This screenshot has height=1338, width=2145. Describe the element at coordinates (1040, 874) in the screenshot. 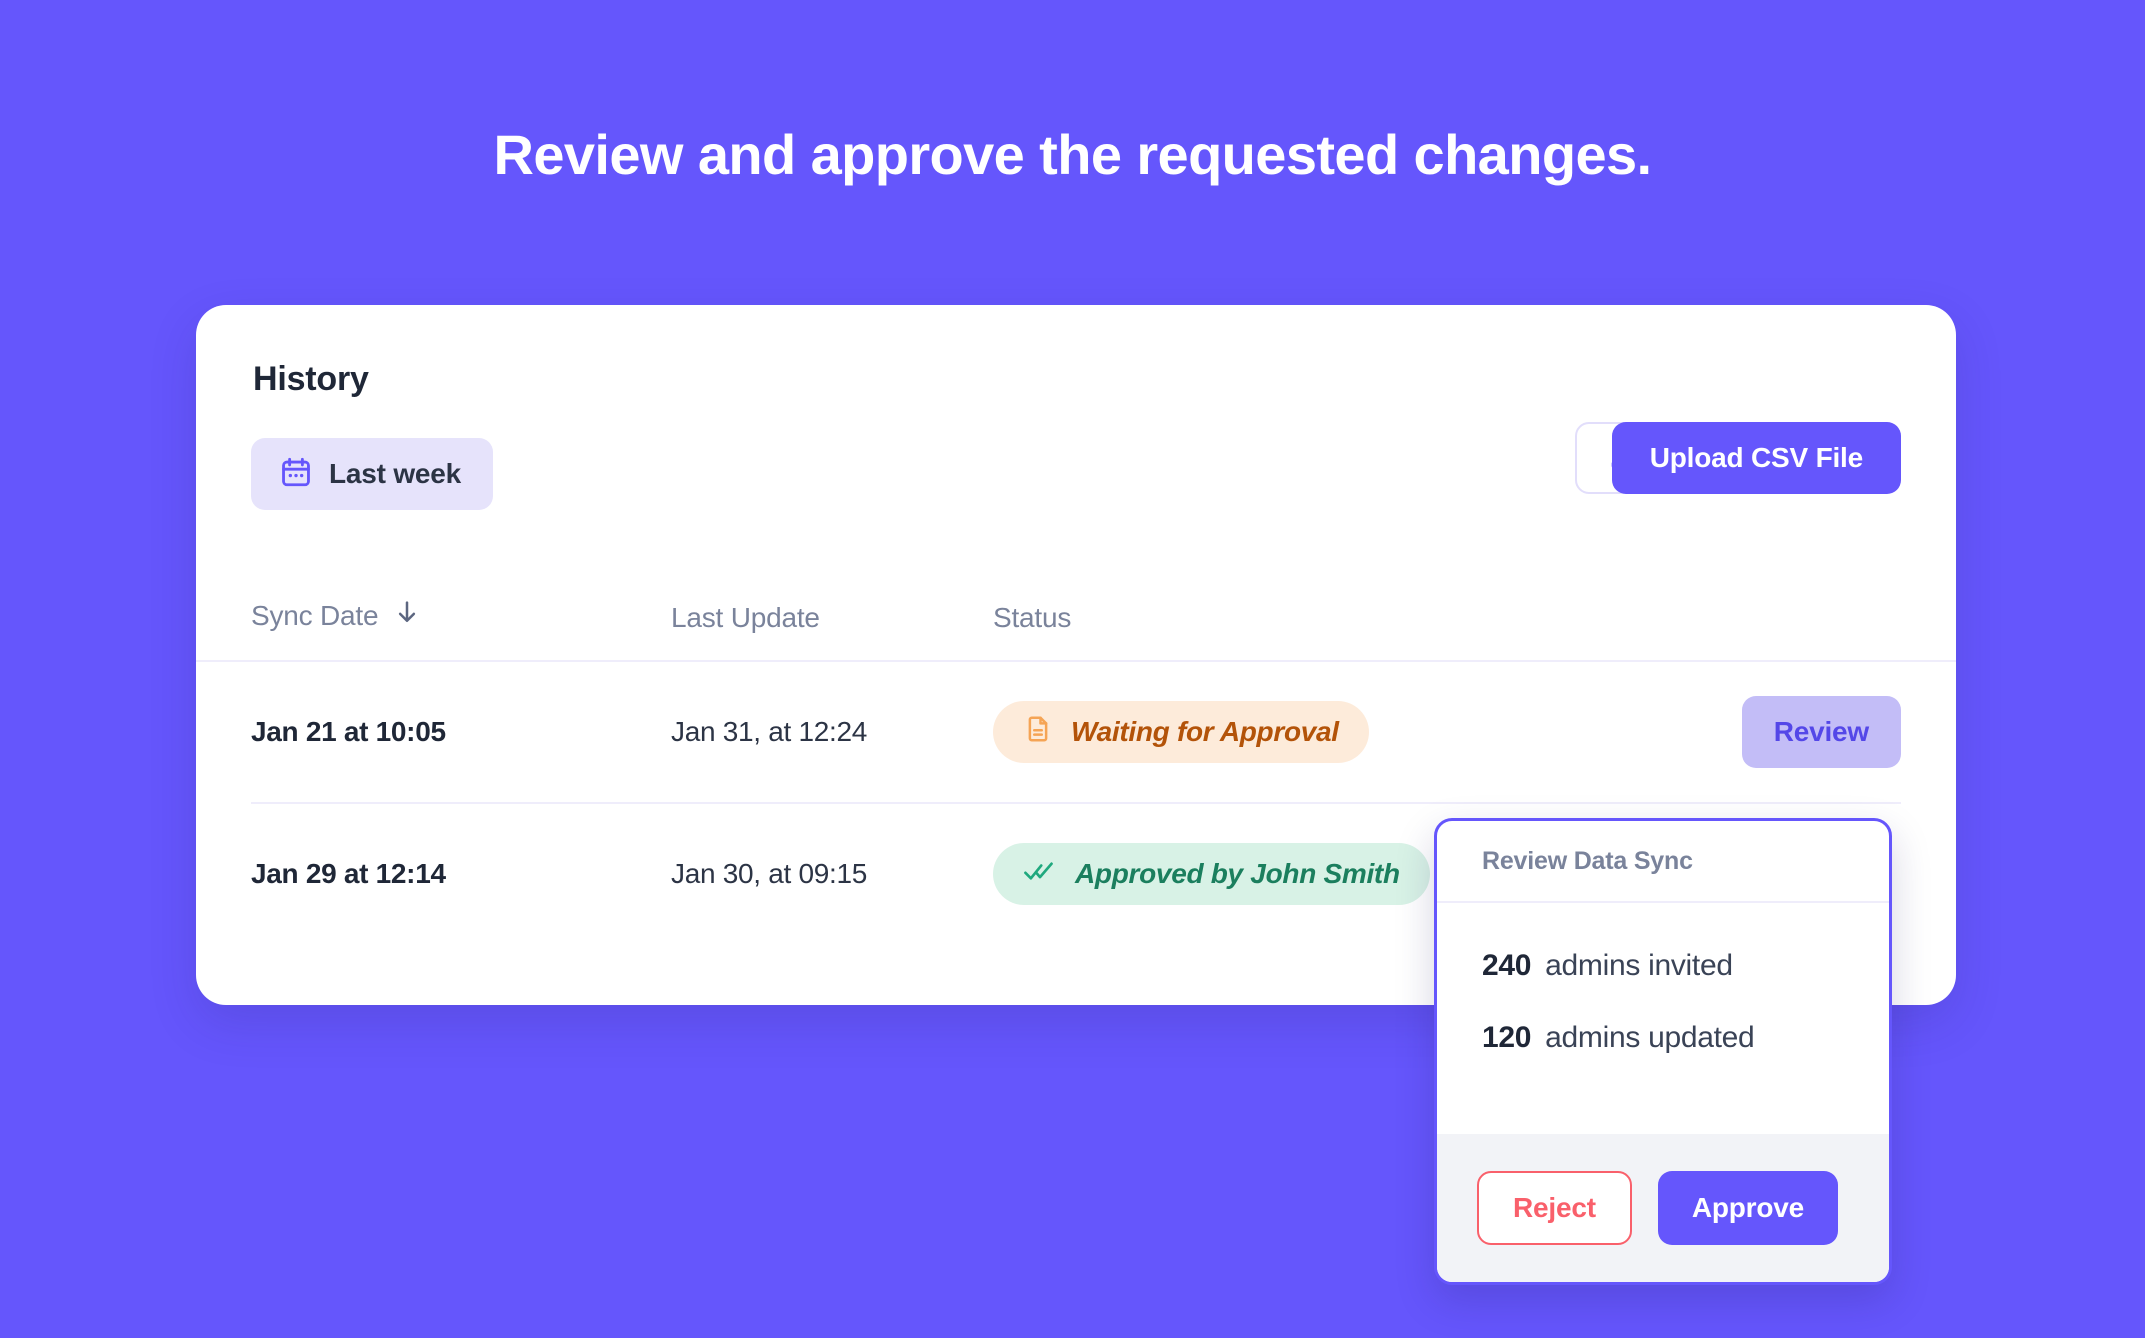

I see `double-check-icon` at that location.